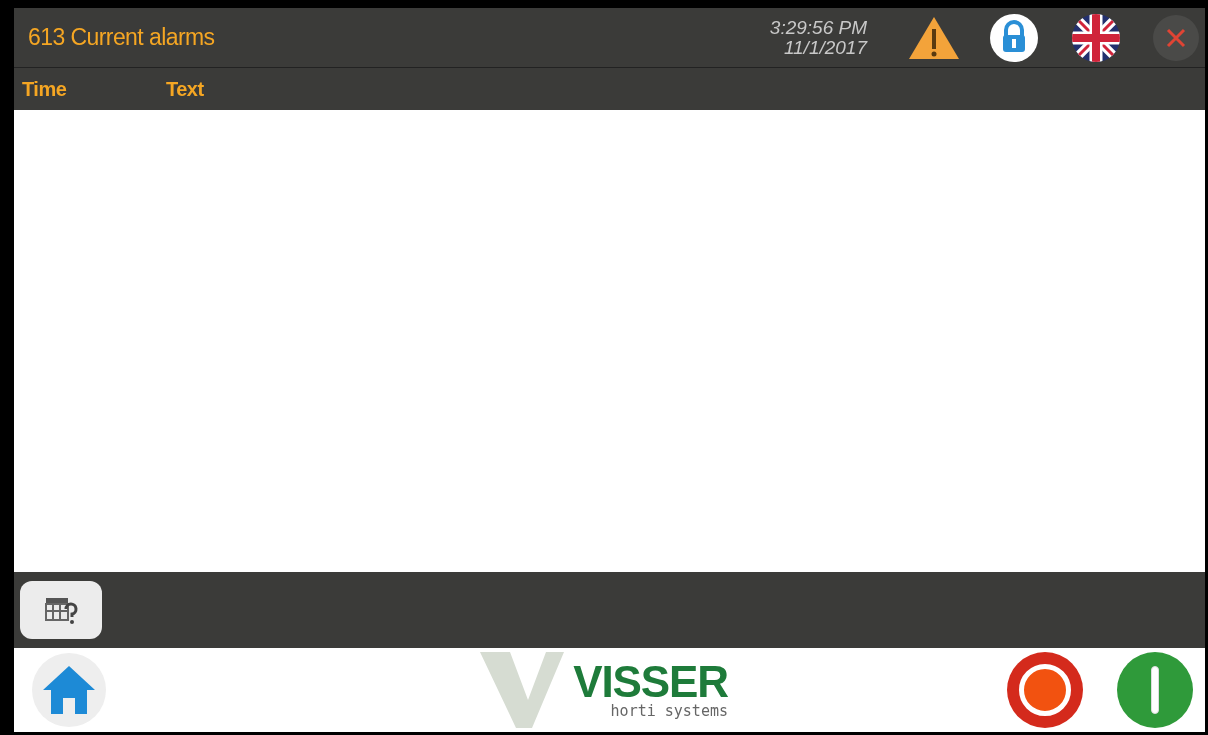 Image resolution: width=1208 pixels, height=735 pixels. Describe the element at coordinates (1014, 37) in the screenshot. I see `lock-icon` at that location.